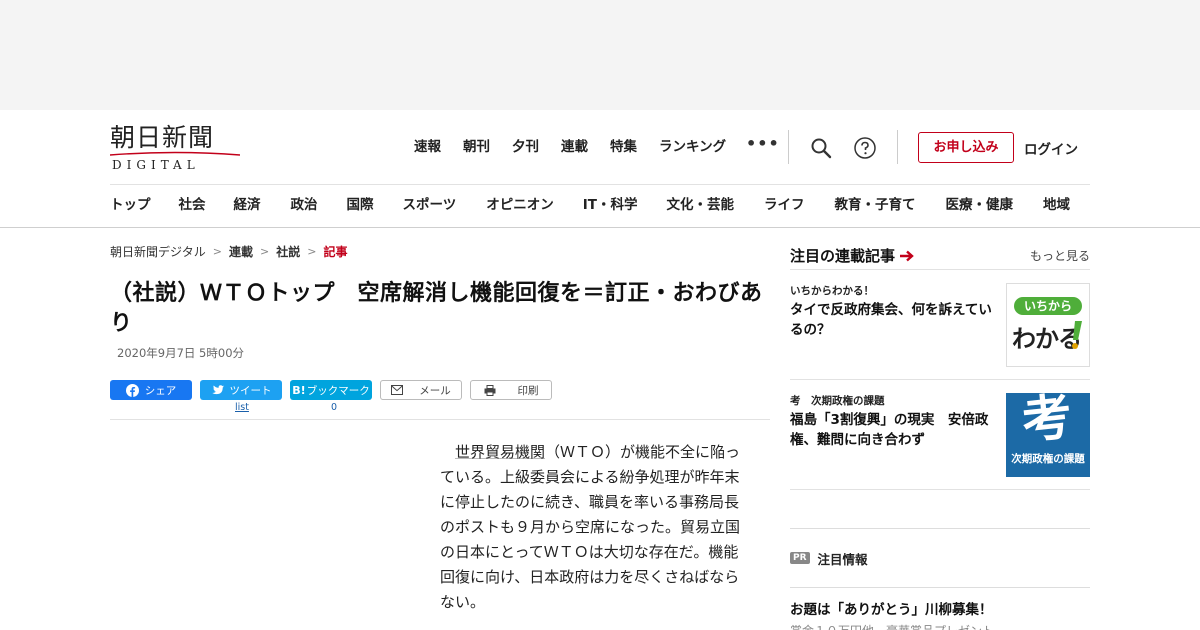 The width and height of the screenshot is (1200, 630). Describe the element at coordinates (476, 147) in the screenshot. I see `top-nav-choukan: 朝刊` at that location.